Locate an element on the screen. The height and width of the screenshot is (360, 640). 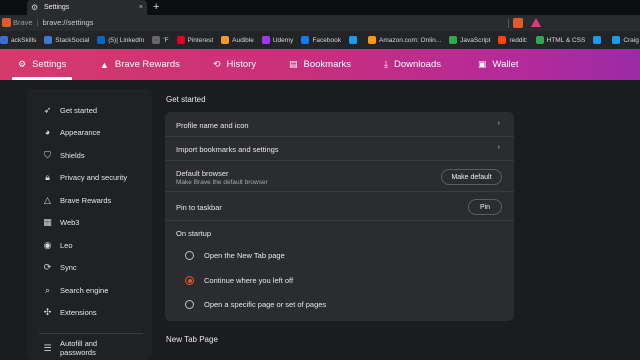
nav-downloads: ⤓ Downloads is located at coordinates (412, 64).